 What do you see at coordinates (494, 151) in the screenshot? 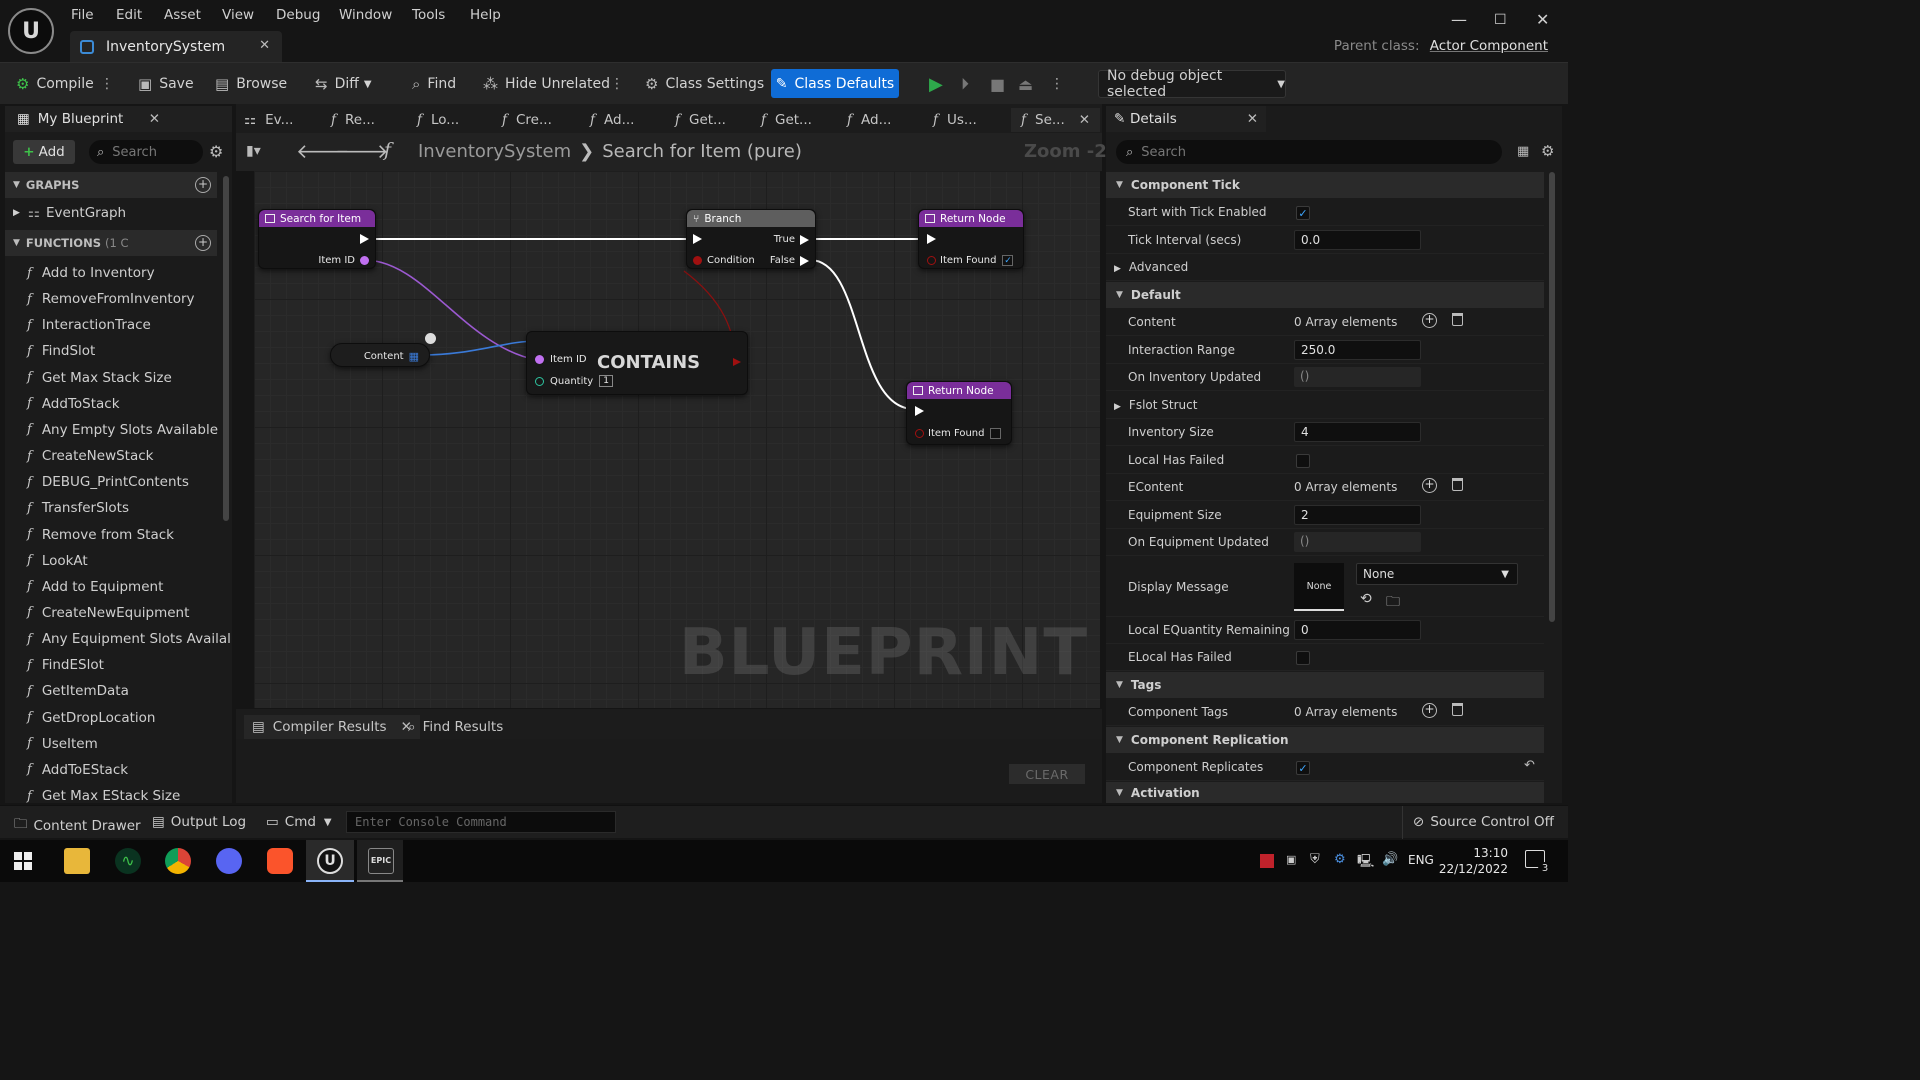
I see `breadcrumb-root: InventorySystem` at bounding box center [494, 151].